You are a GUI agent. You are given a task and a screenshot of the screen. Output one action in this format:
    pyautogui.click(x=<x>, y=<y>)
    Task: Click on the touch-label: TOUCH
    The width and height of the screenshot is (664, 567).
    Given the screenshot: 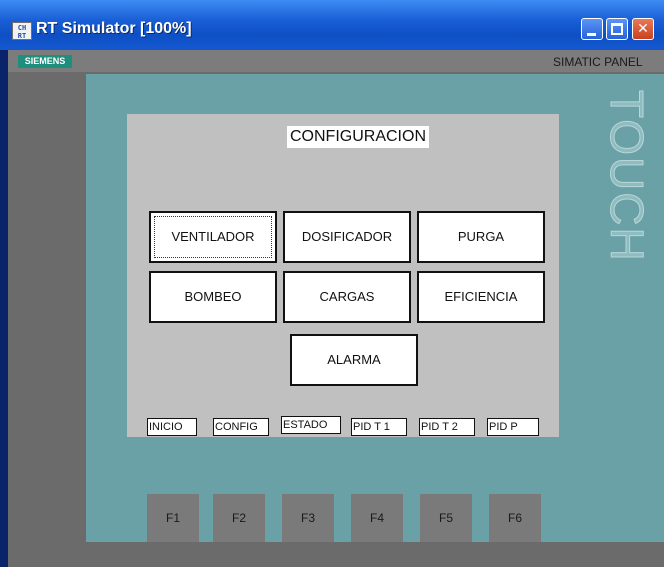 What is the action you would take?
    pyautogui.click(x=627, y=176)
    